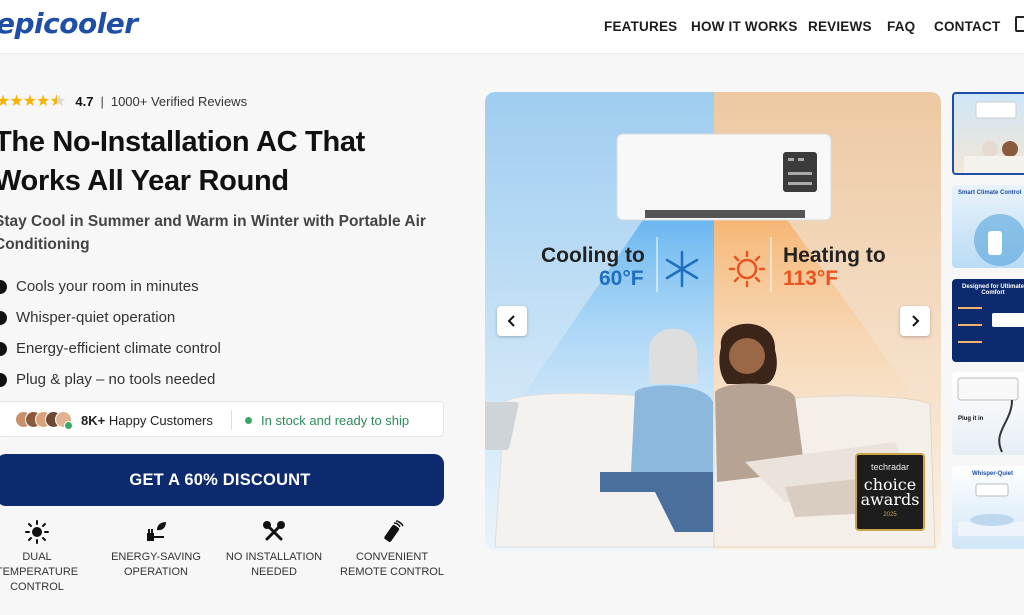  I want to click on star-rating-icon: ★★★★★★, so click(33, 101).